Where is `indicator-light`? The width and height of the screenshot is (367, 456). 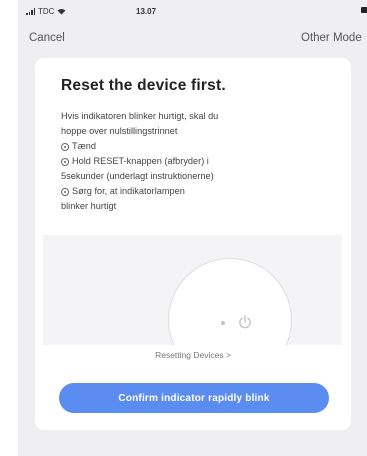
indicator-light is located at coordinates (223, 323).